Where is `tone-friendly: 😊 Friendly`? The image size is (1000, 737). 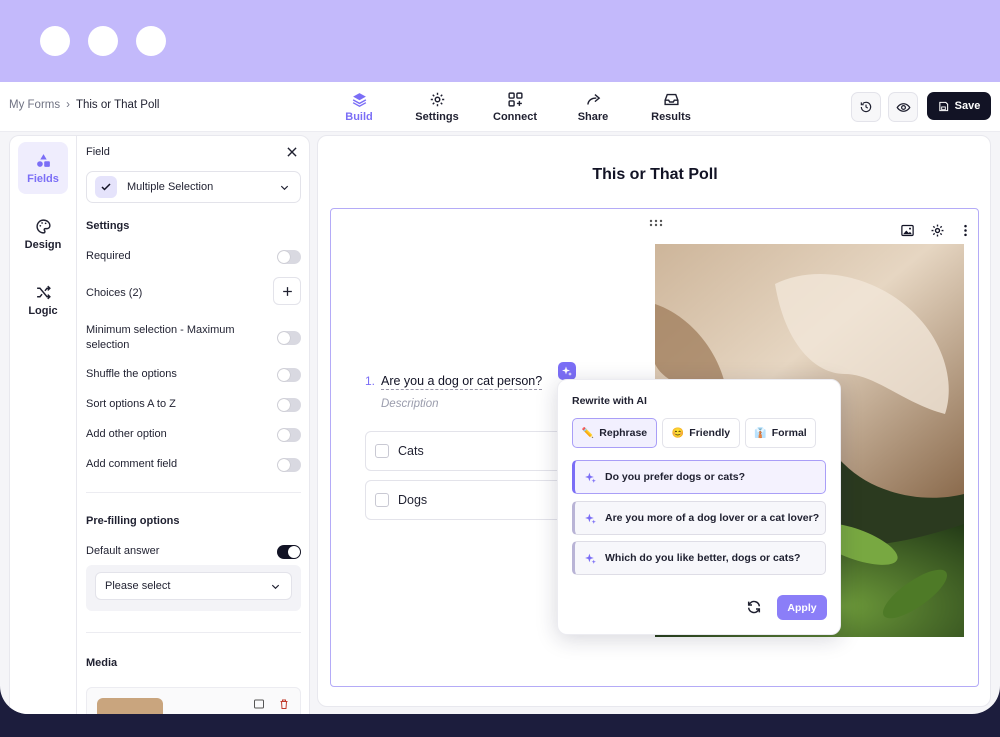 tone-friendly: 😊 Friendly is located at coordinates (701, 433).